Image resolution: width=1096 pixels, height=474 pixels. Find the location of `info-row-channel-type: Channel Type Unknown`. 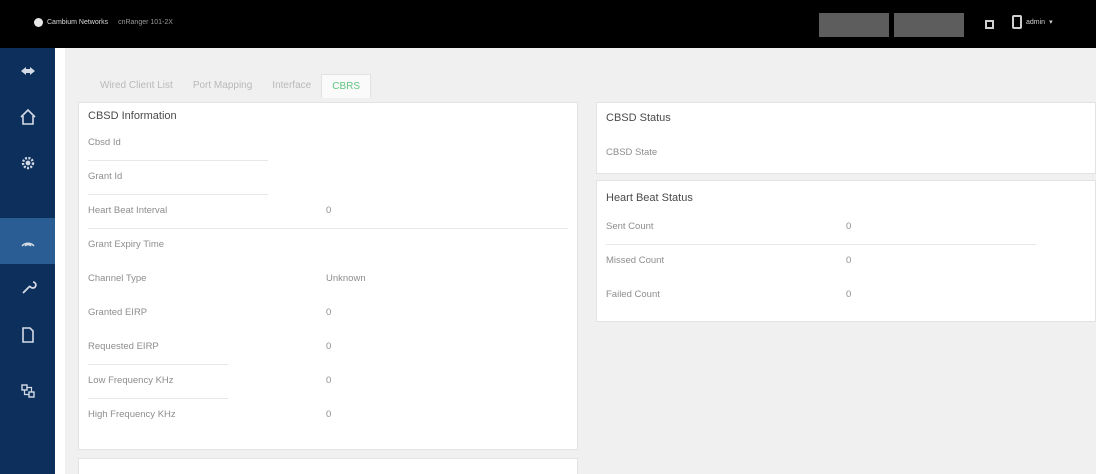

info-row-channel-type: Channel Type Unknown is located at coordinates (328, 280).